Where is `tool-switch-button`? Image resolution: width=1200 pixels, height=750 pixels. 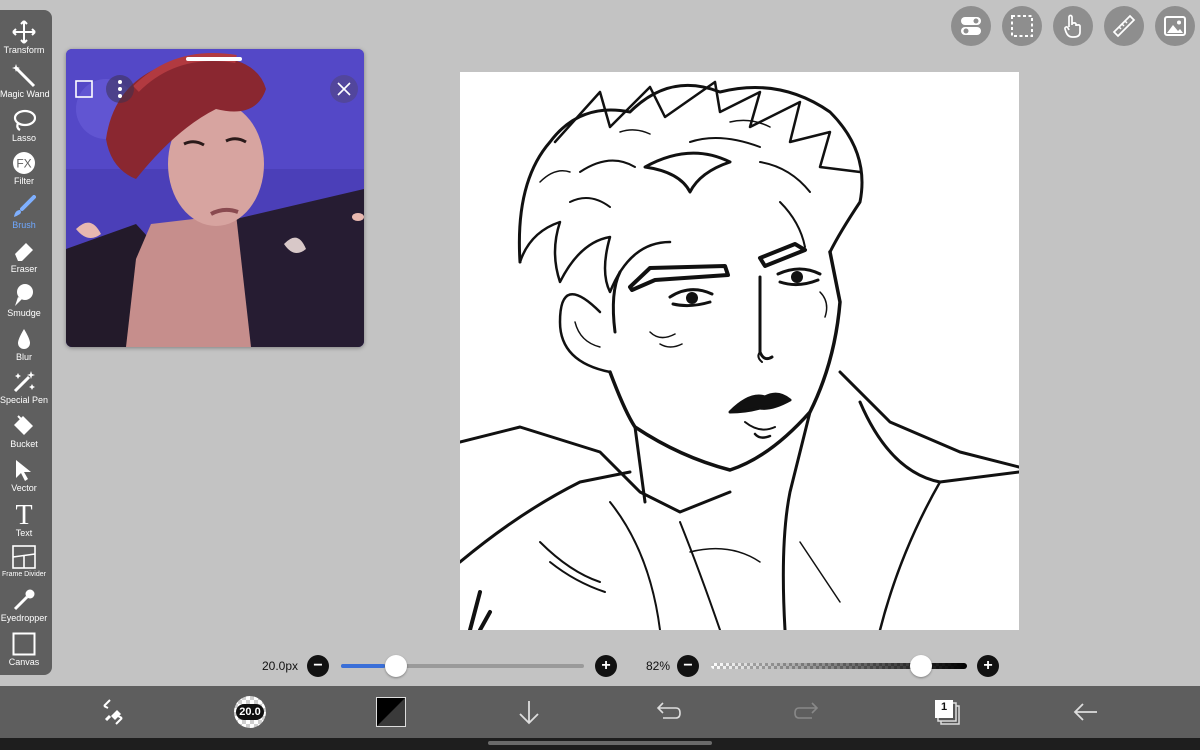 tool-switch-button is located at coordinates (113, 712).